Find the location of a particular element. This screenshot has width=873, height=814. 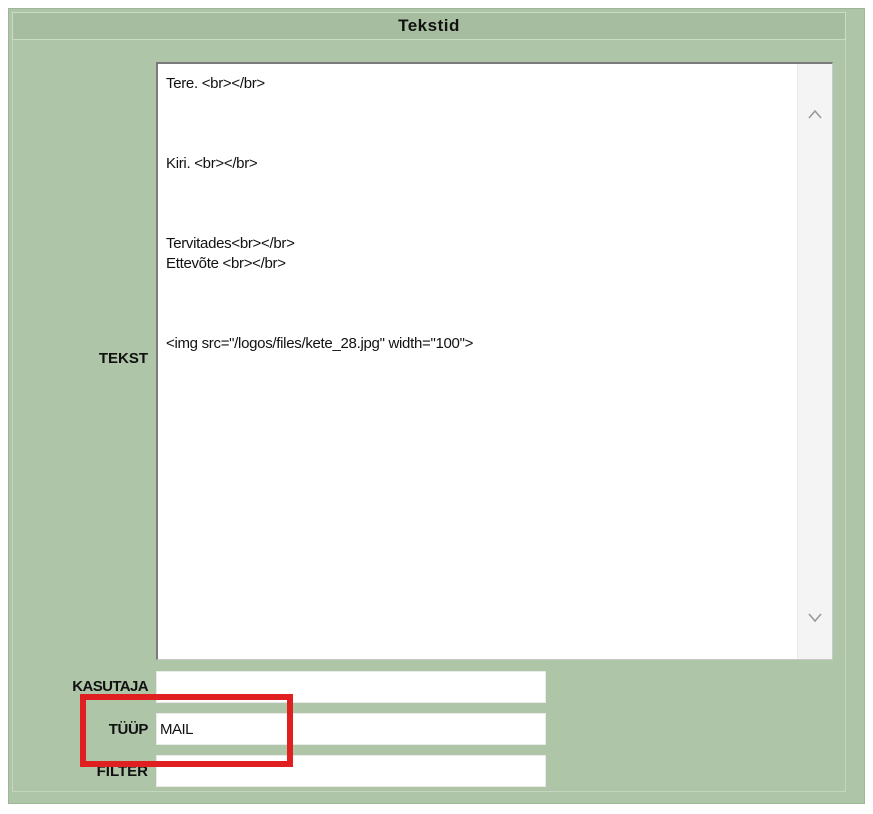

kasutaja-label: KASUTAJA is located at coordinates (110, 686).